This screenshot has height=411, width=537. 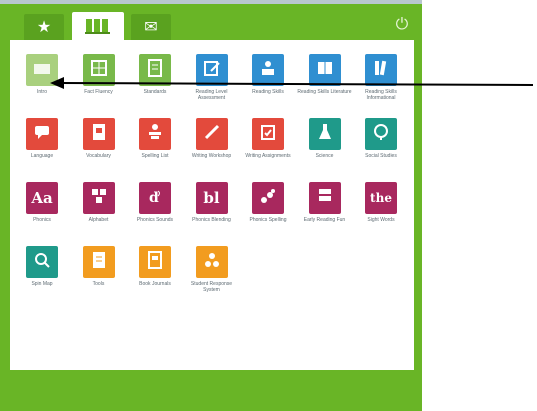 I want to click on annotation-arrow, so click(x=292, y=83).